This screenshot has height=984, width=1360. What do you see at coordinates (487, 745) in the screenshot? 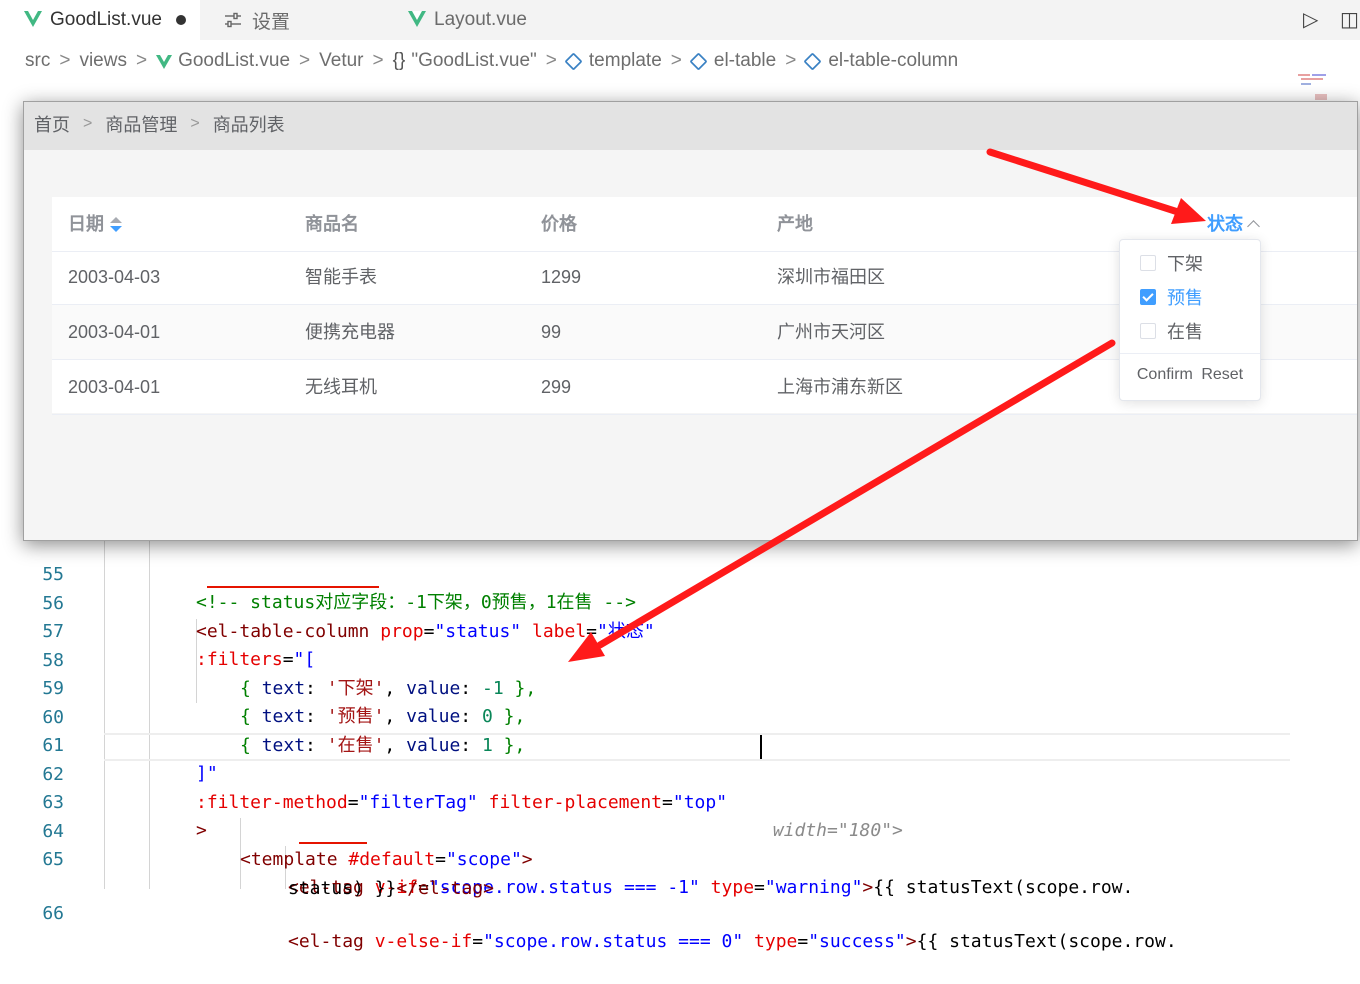
I see `code-token: 1` at bounding box center [487, 745].